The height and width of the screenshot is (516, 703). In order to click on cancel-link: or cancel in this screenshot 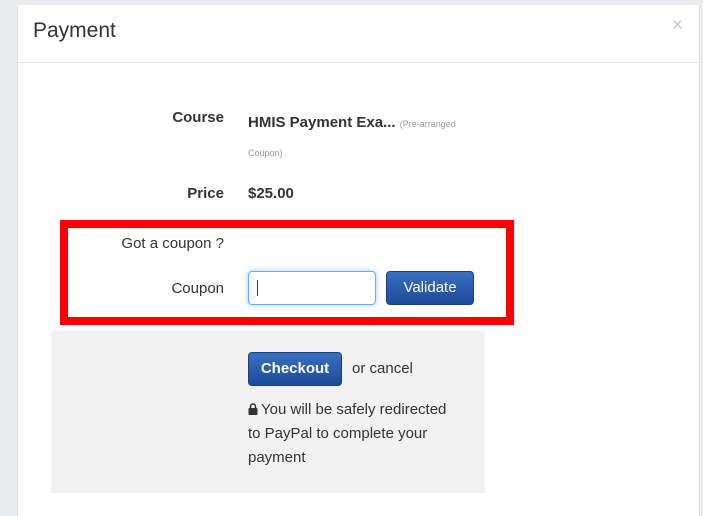, I will do `click(382, 368)`.